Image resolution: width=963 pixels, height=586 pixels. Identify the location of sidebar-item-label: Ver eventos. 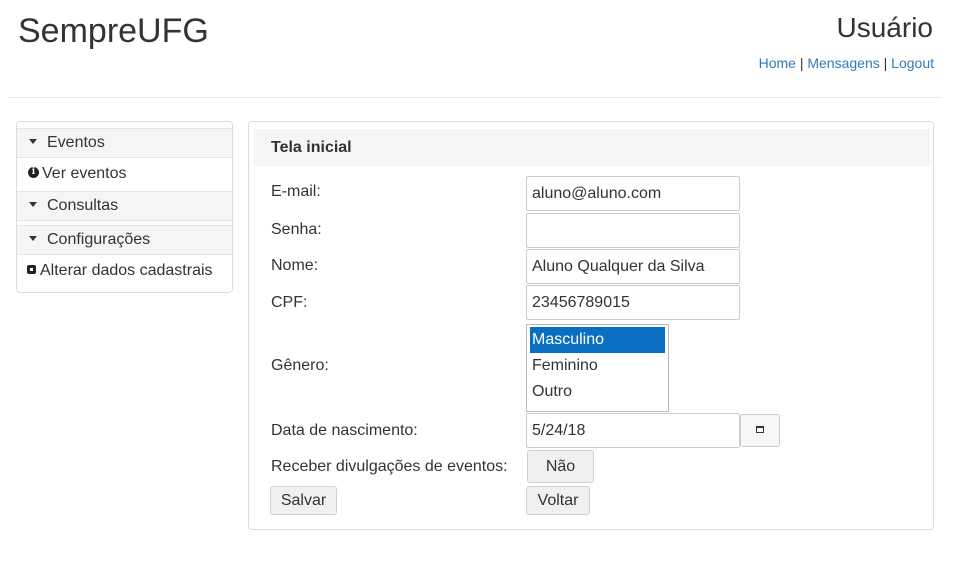
(84, 173).